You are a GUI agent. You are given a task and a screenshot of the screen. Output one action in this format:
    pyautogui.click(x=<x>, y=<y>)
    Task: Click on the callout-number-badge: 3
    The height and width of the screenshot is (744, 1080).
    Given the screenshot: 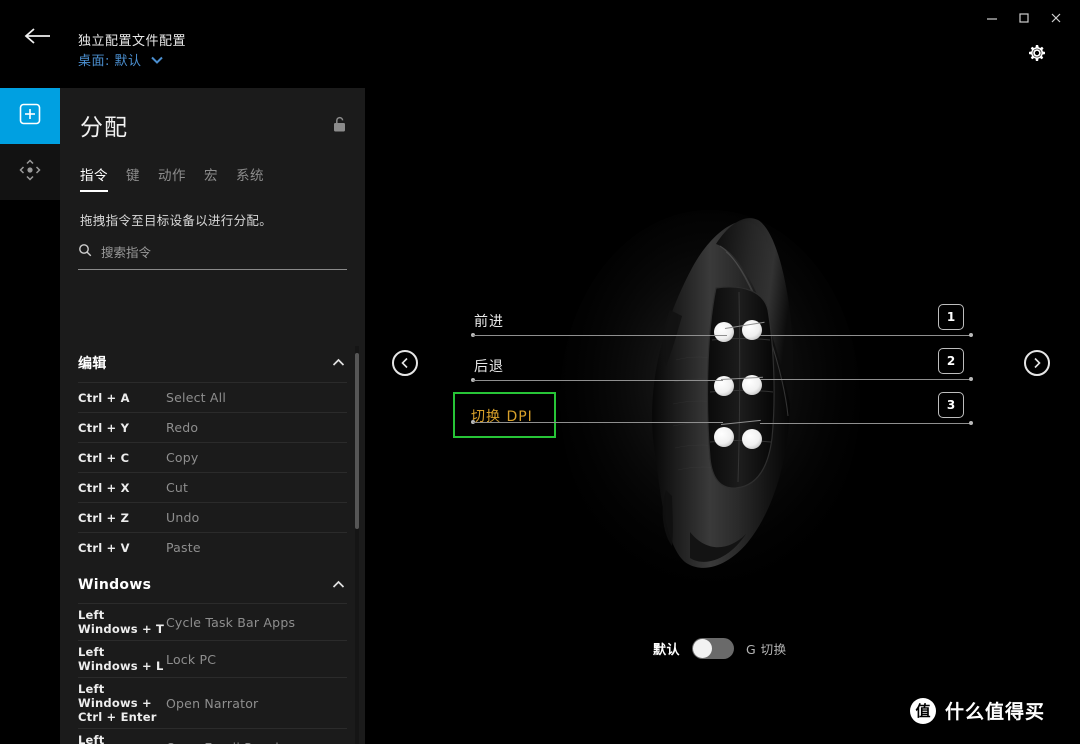 What is the action you would take?
    pyautogui.click(x=951, y=405)
    